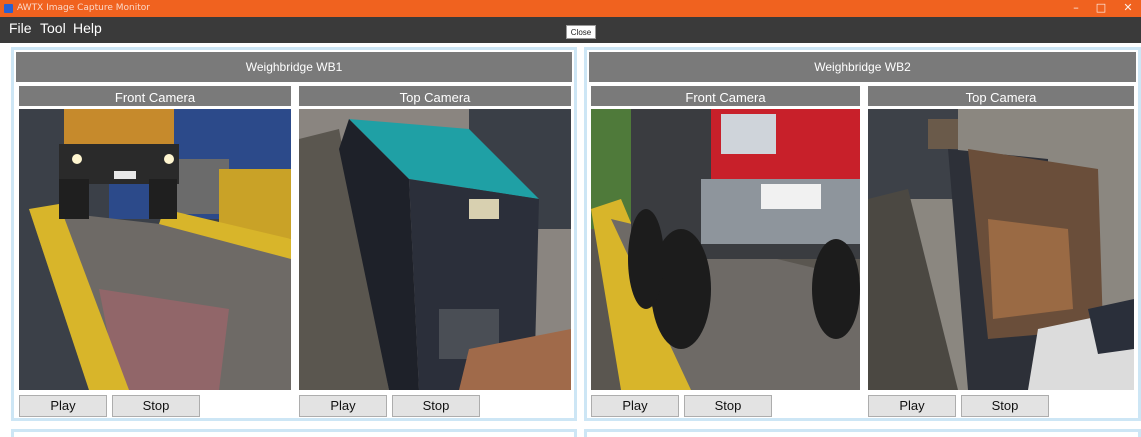 The image size is (1141, 437). Describe the element at coordinates (8, 8) in the screenshot. I see `app-icon` at that location.